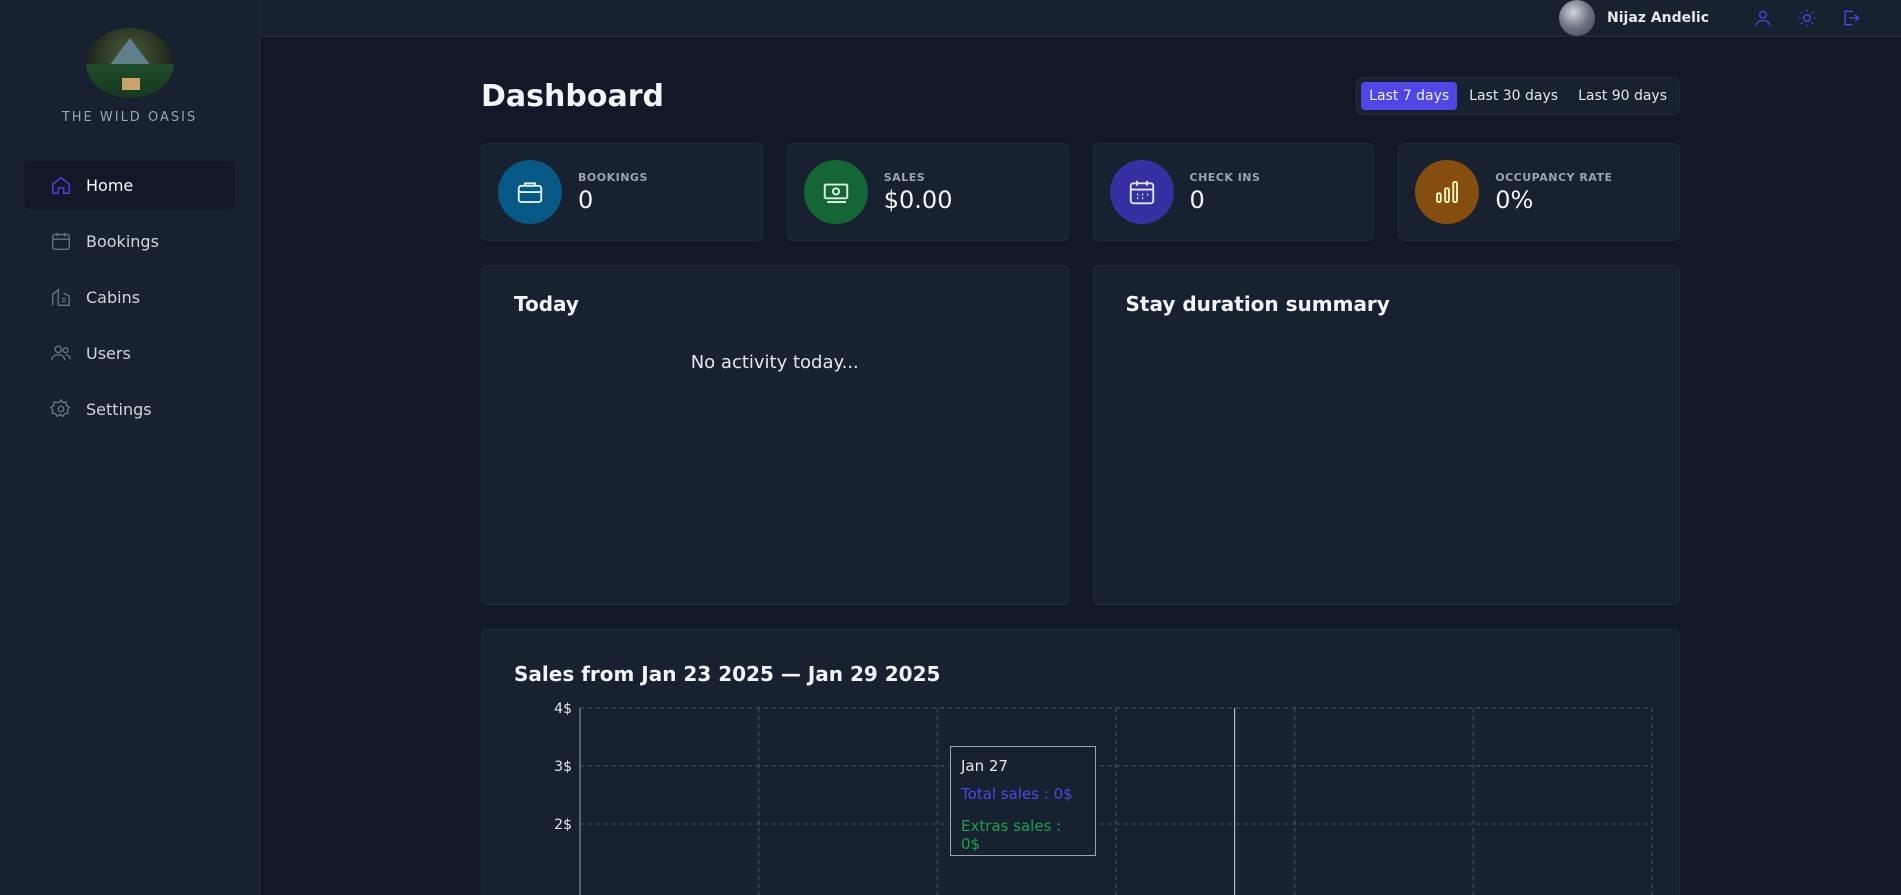  What do you see at coordinates (1513, 96) in the screenshot?
I see `filter-last-30-days: Last 30 days` at bounding box center [1513, 96].